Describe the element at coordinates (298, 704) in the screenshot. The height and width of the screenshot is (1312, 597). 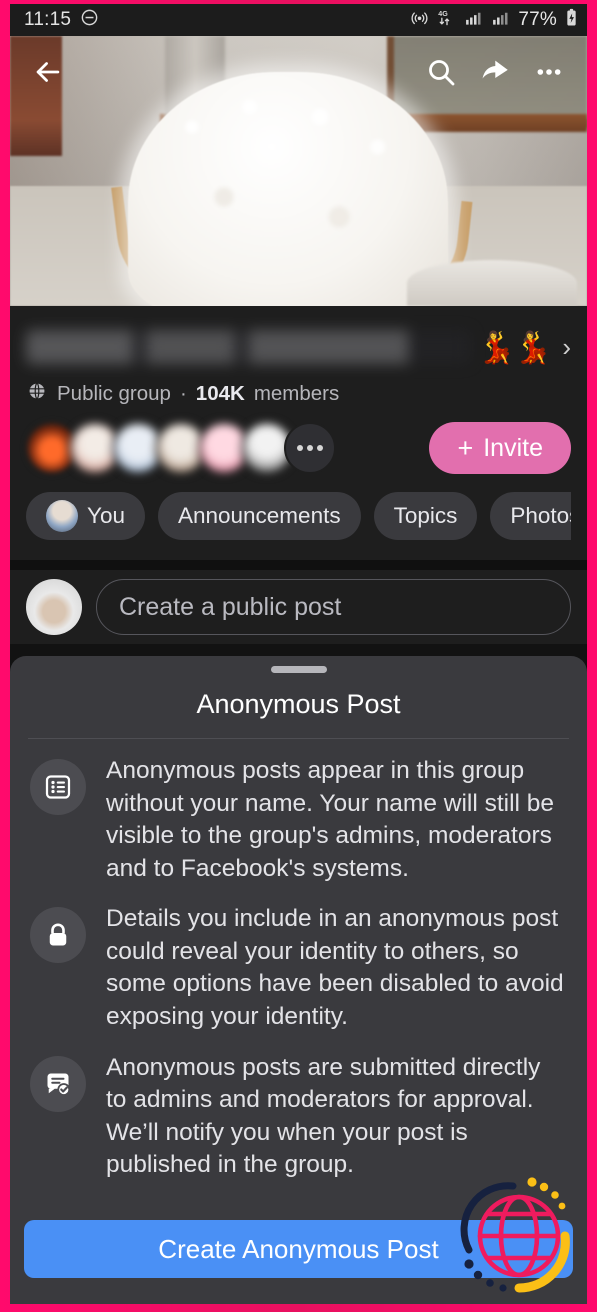
I see `sheet-title: Anonymous Post` at that location.